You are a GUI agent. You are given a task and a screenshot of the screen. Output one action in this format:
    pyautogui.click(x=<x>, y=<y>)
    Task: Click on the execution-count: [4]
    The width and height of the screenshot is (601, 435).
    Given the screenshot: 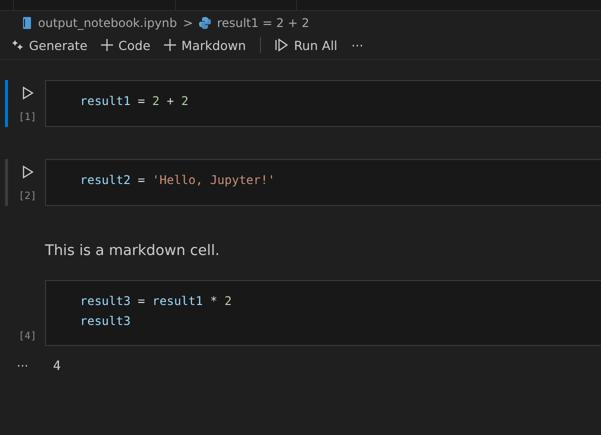 What is the action you would take?
    pyautogui.click(x=27, y=336)
    